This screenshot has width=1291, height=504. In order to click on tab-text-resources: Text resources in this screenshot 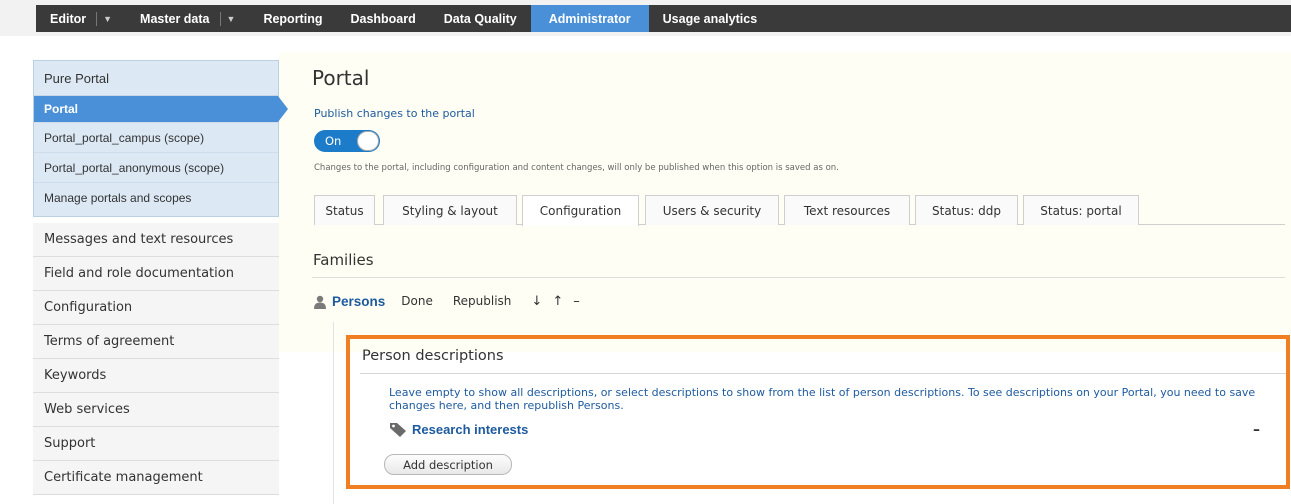, I will do `click(847, 210)`.